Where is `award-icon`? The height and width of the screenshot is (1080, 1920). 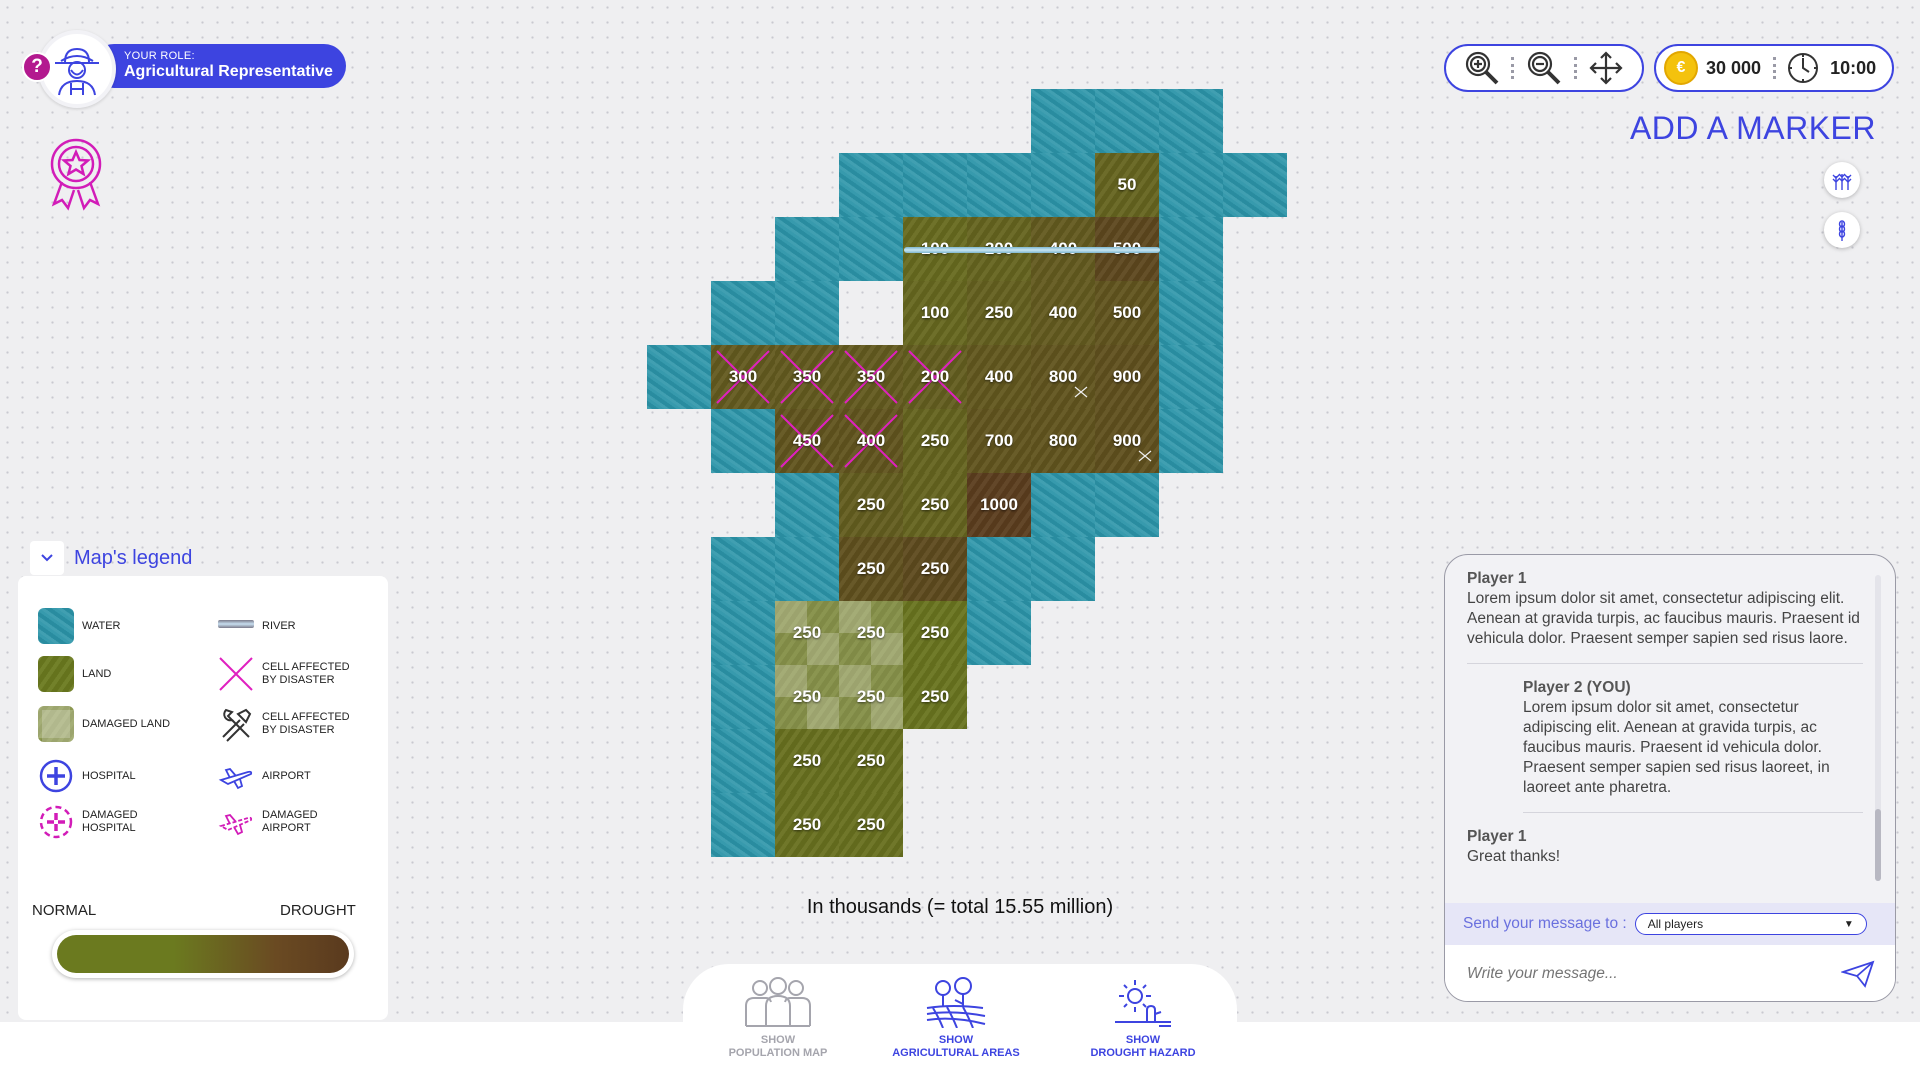 award-icon is located at coordinates (76, 173).